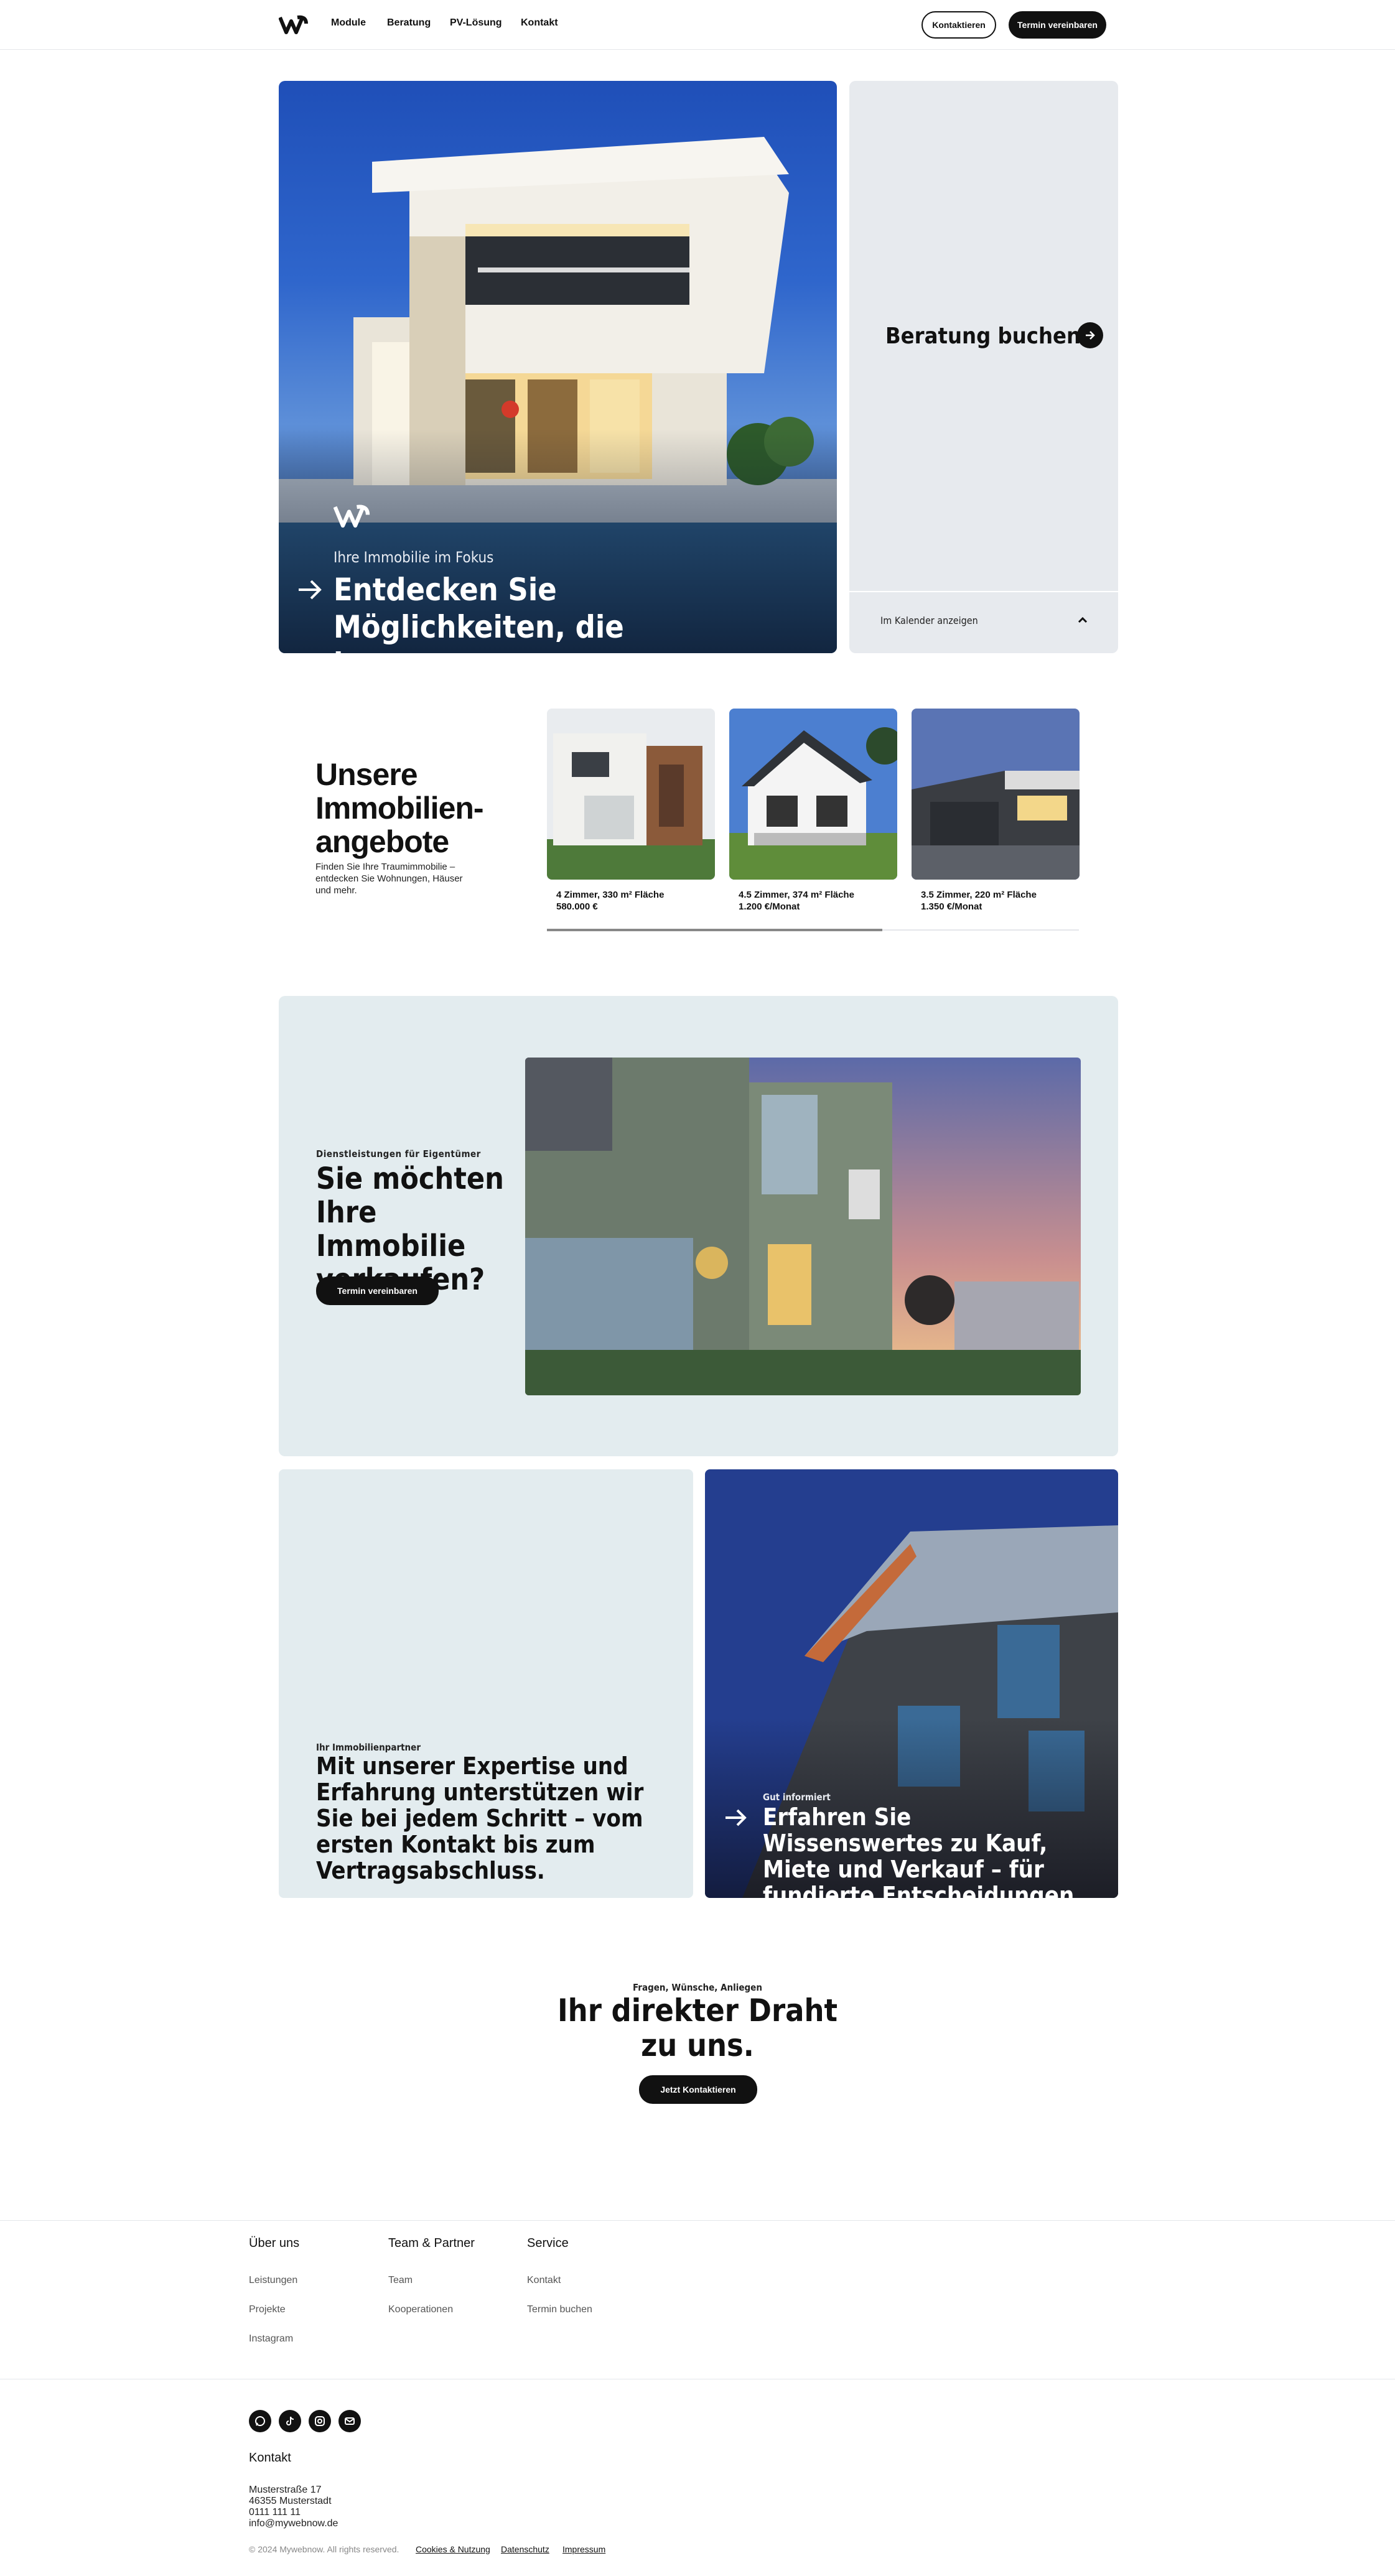 Image resolution: width=1395 pixels, height=2576 pixels. I want to click on sell-house-image, so click(803, 1226).